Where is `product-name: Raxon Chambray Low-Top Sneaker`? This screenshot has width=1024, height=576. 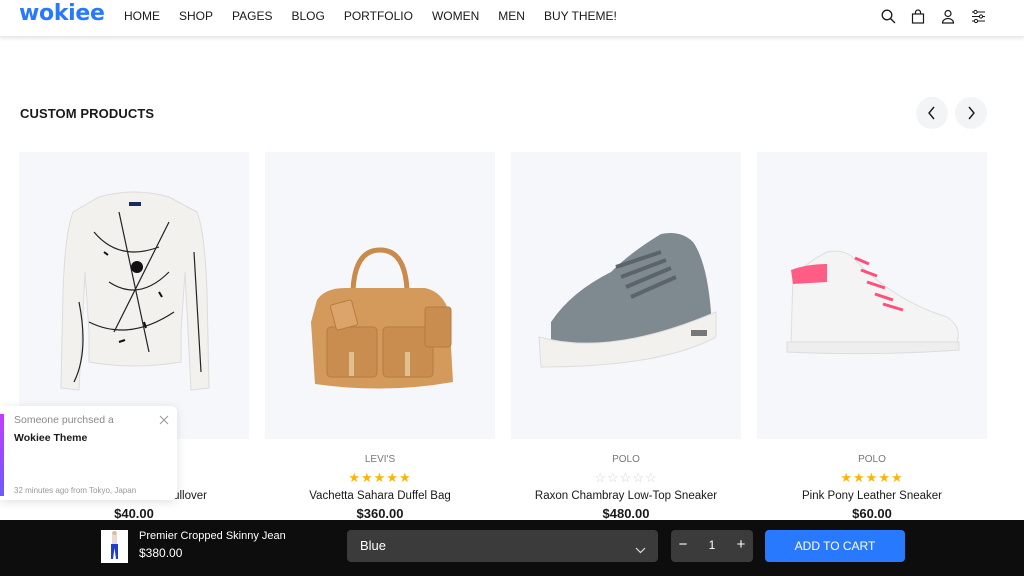 product-name: Raxon Chambray Low-Top Sneaker is located at coordinates (626, 496).